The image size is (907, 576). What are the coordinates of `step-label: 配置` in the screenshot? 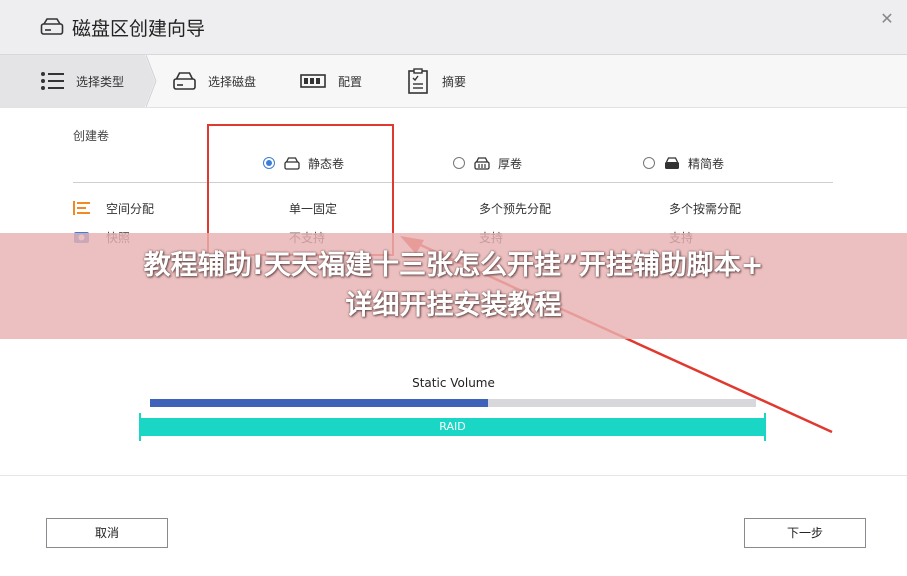 It's located at (350, 81).